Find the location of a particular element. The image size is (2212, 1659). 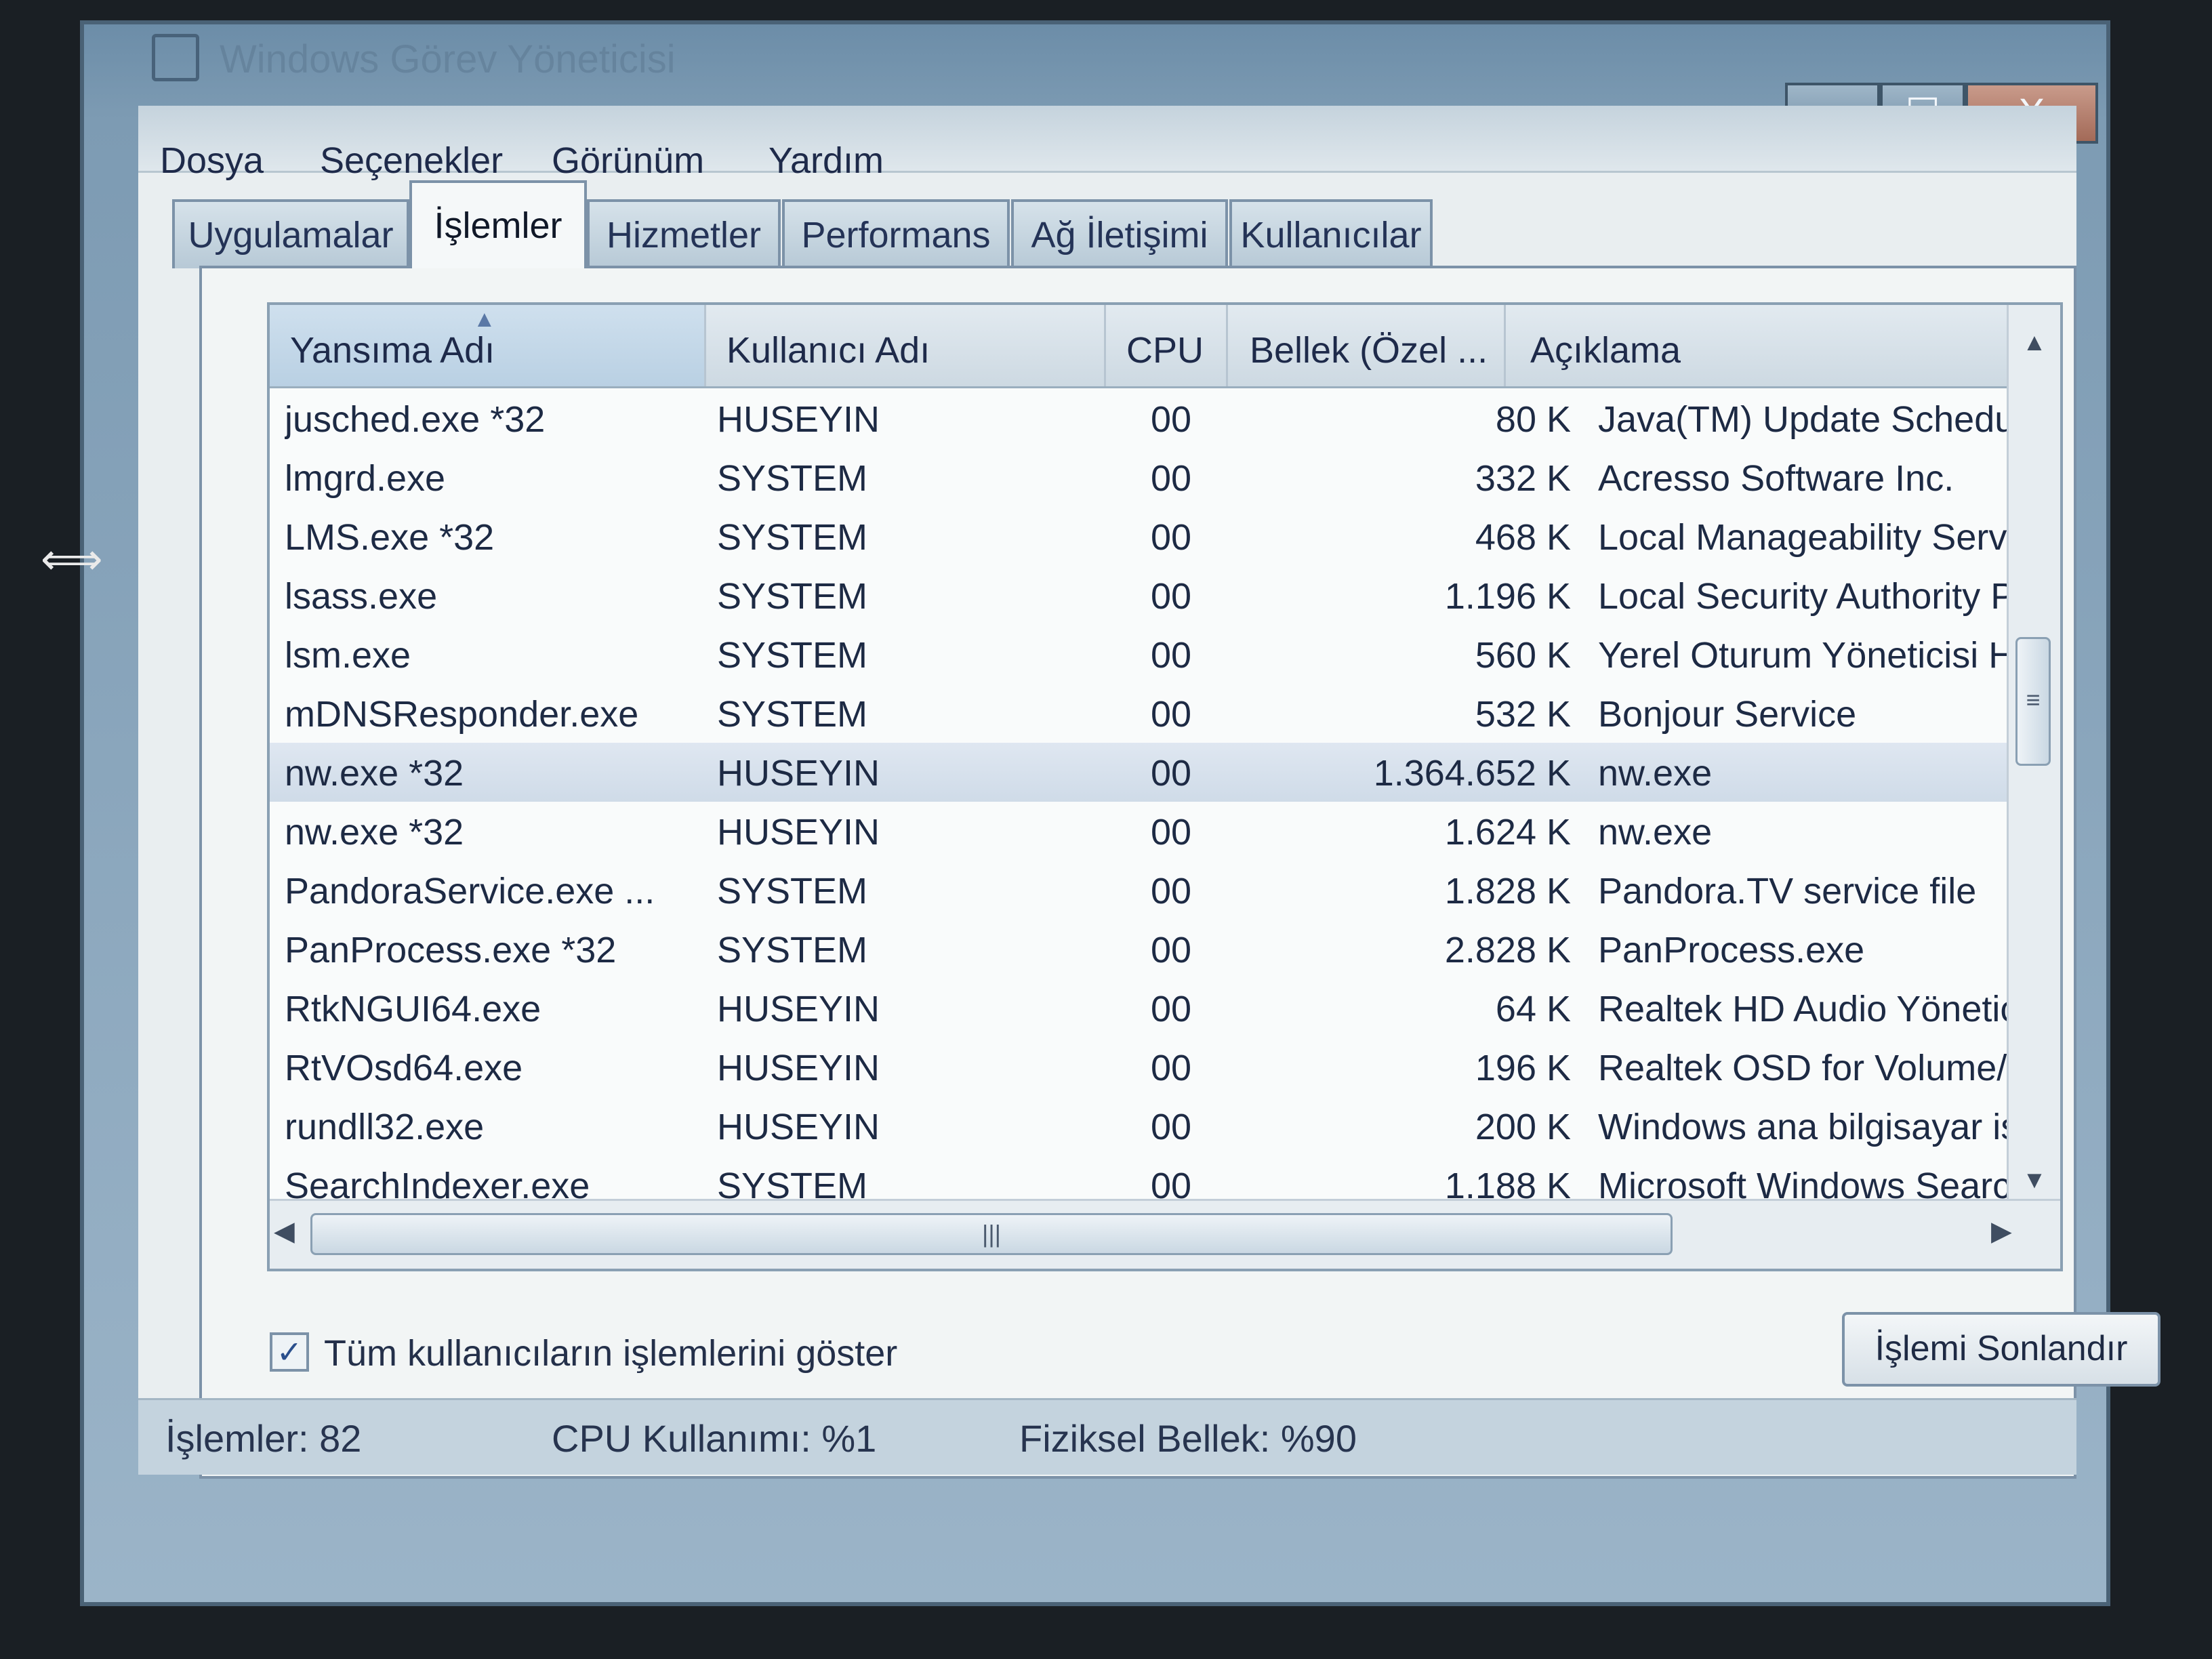

scroll-left-icon: ◀ is located at coordinates (284, 1231).